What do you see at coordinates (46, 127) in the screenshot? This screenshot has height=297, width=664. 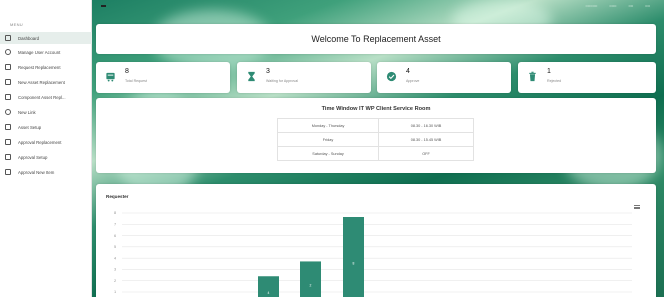 I see `sidebar-item-asset-setup: Asset Setup` at bounding box center [46, 127].